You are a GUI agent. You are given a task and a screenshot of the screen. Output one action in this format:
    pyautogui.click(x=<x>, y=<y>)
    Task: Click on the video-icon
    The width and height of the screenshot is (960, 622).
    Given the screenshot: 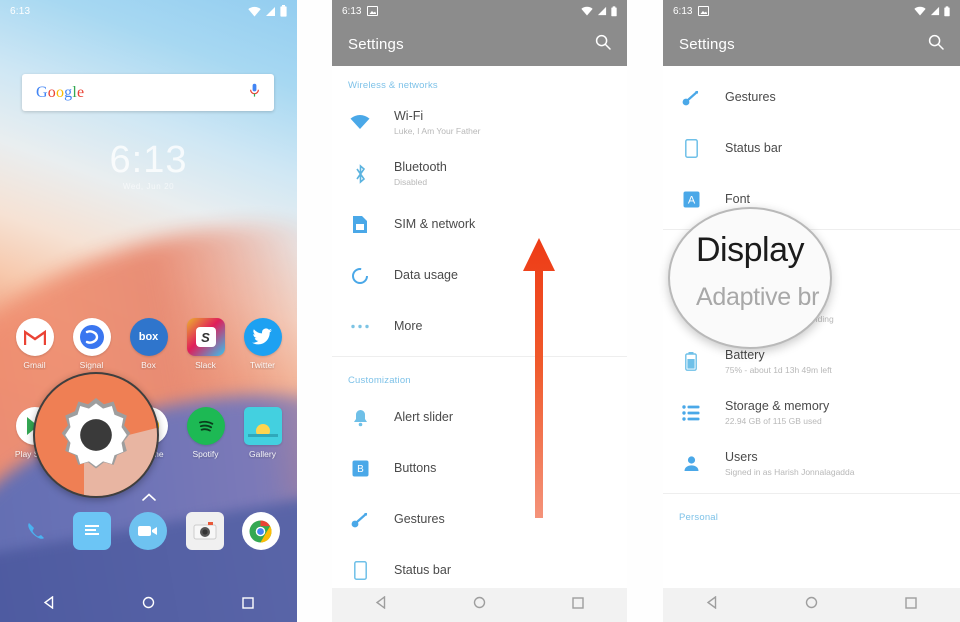 What is the action you would take?
    pyautogui.click(x=148, y=531)
    